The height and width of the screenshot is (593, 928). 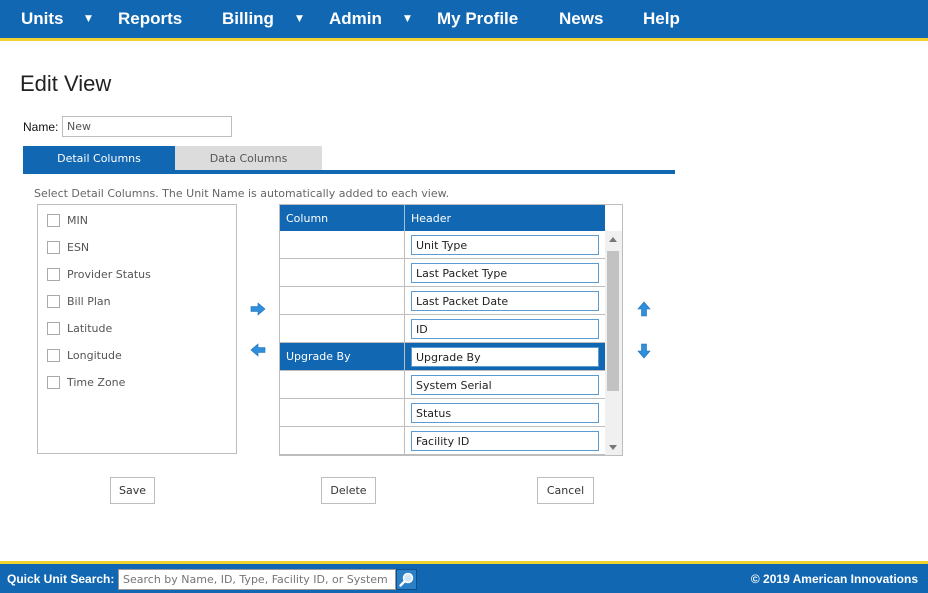 I want to click on nav-units: Units, so click(x=42, y=19).